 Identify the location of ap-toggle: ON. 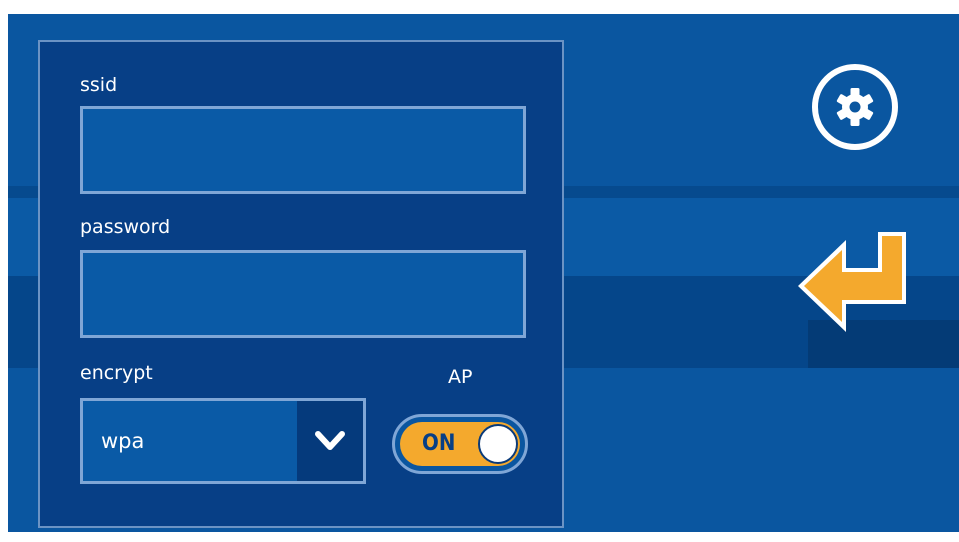
(460, 444).